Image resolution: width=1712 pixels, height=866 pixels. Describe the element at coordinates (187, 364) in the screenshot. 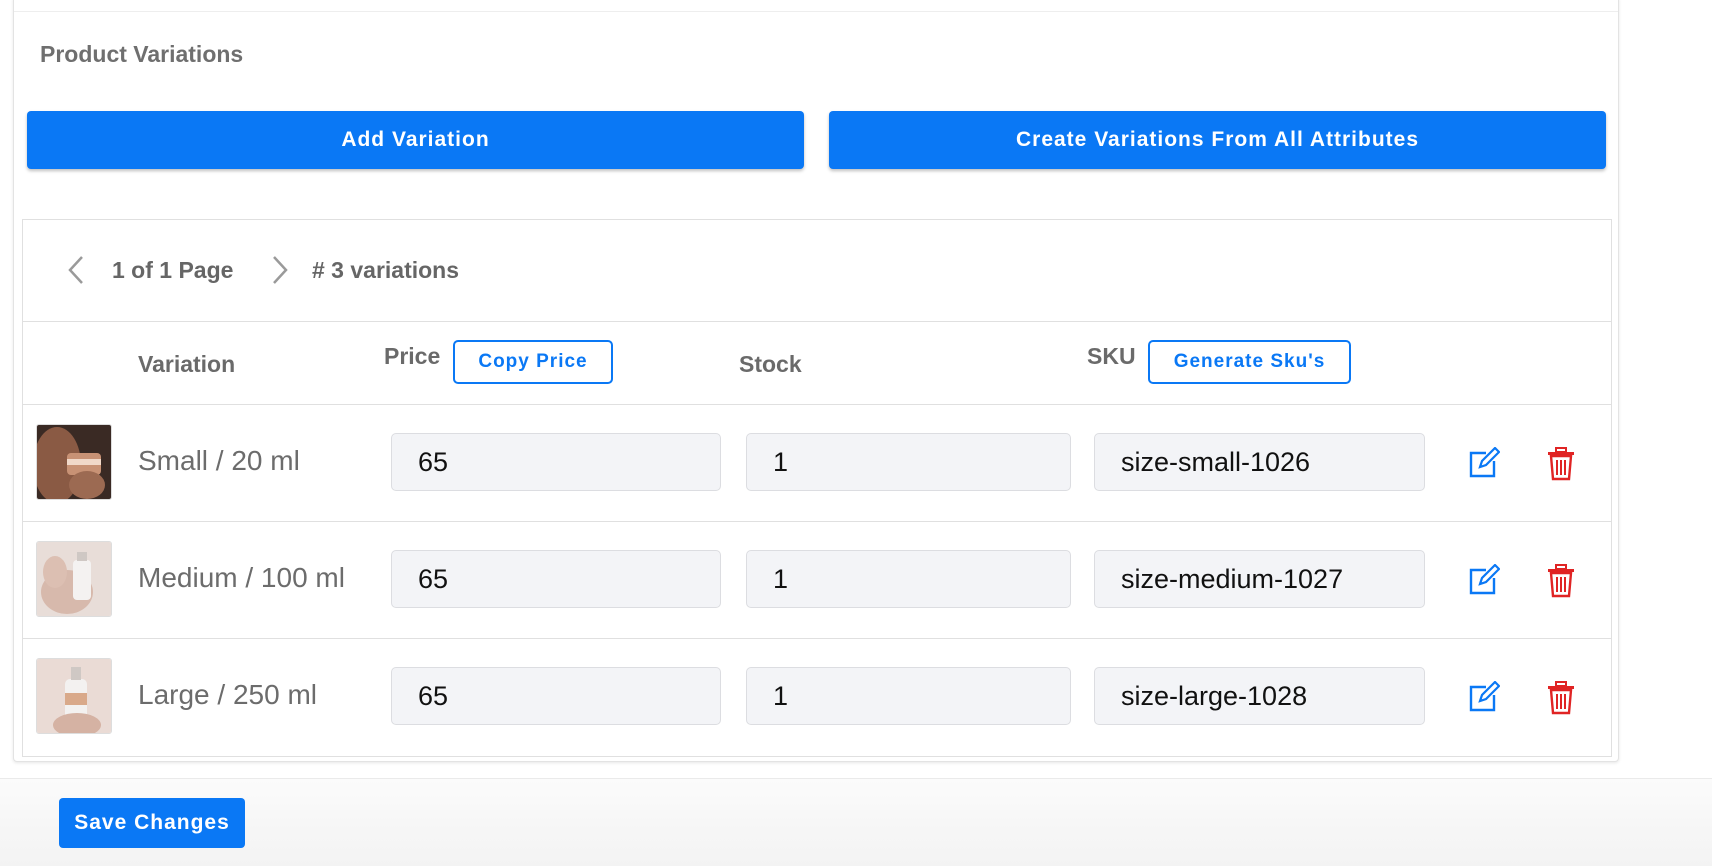

I see `header-variation: Variation` at that location.